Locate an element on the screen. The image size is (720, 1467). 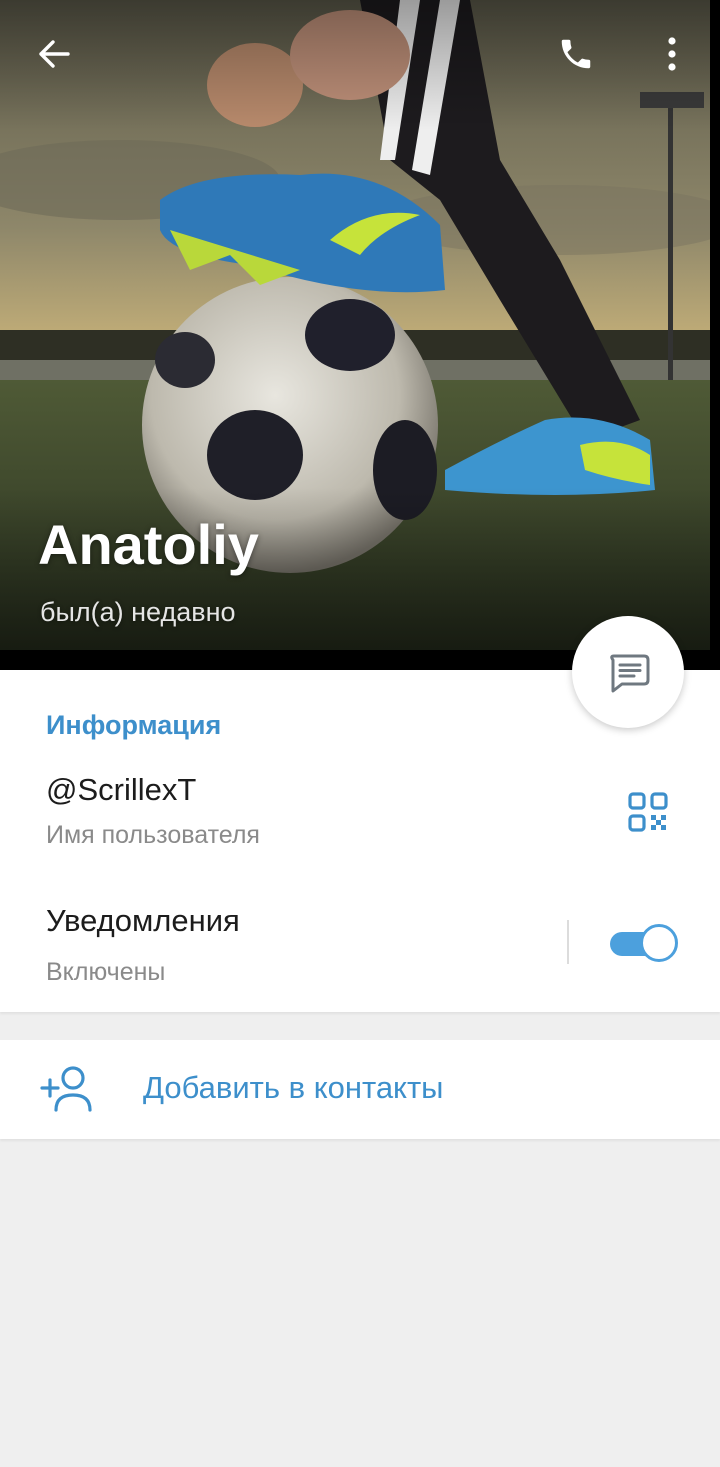
call-button is located at coordinates (576, 54).